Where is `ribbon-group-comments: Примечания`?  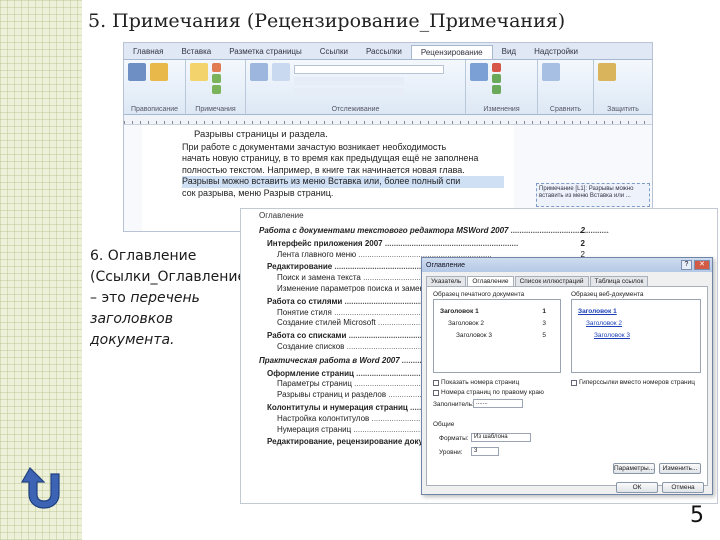 ribbon-group-comments: Примечания is located at coordinates (216, 87).